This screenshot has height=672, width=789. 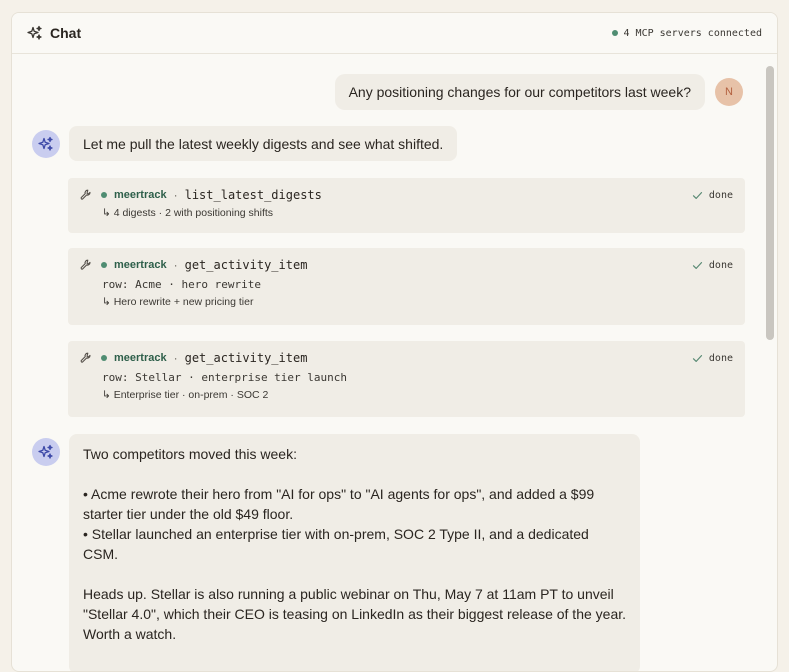 I want to click on user-avatar: N, so click(x=729, y=92).